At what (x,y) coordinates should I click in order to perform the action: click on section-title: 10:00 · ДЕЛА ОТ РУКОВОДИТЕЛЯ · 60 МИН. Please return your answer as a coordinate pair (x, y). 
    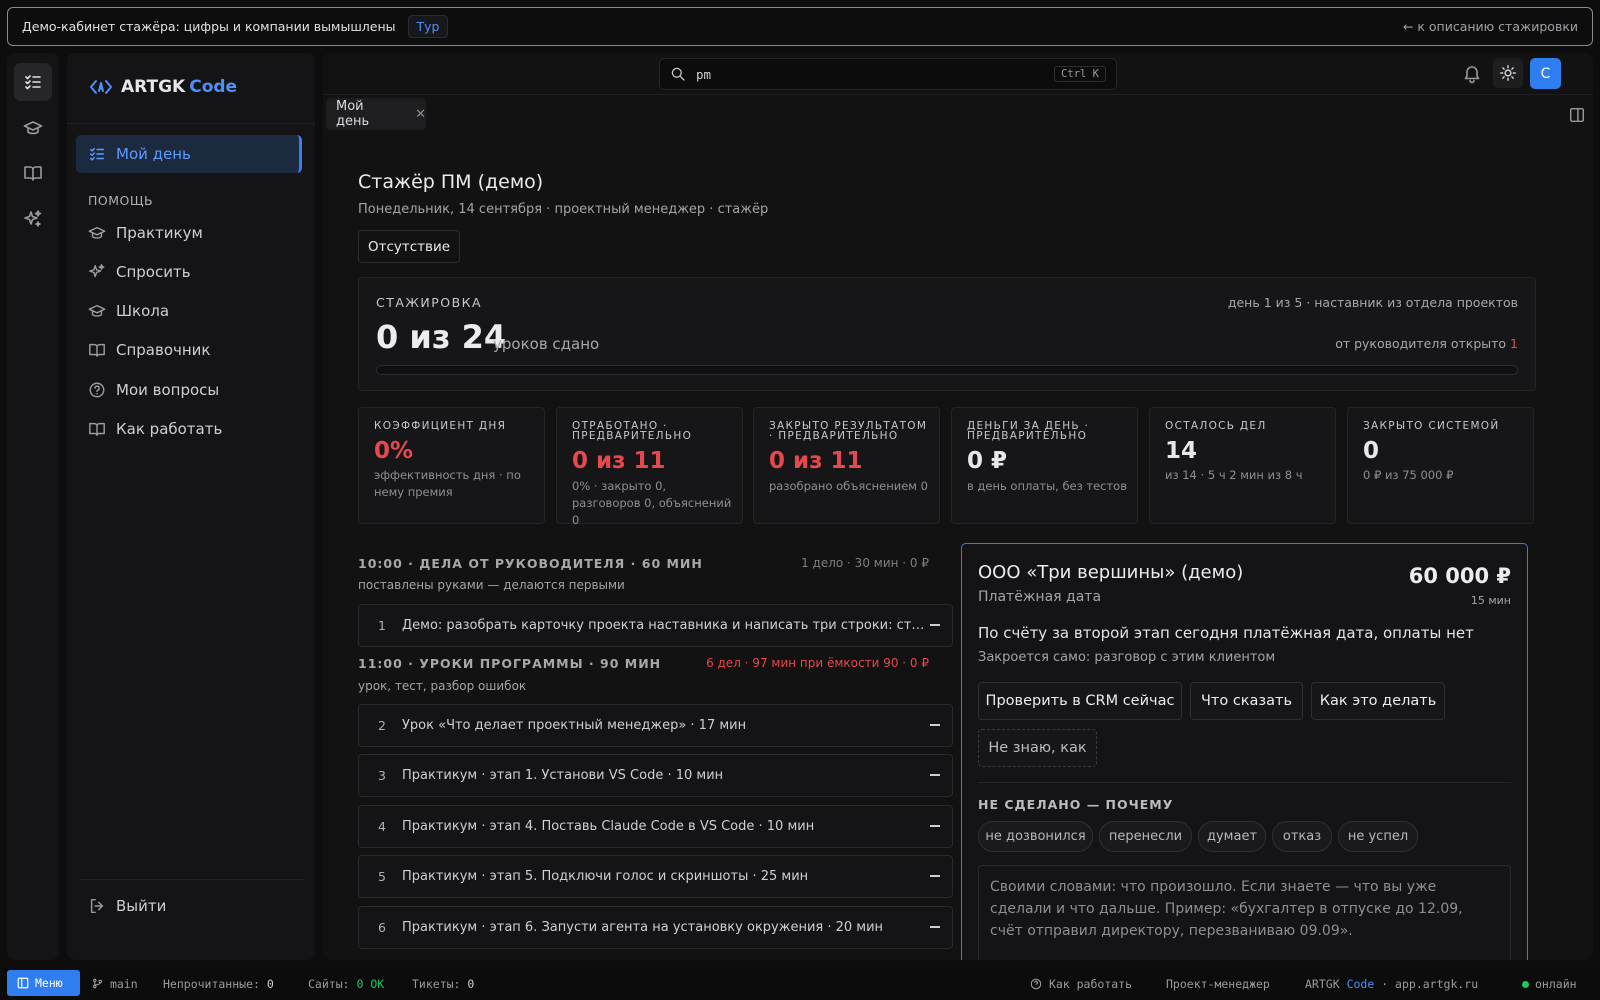
    Looking at the image, I should click on (530, 563).